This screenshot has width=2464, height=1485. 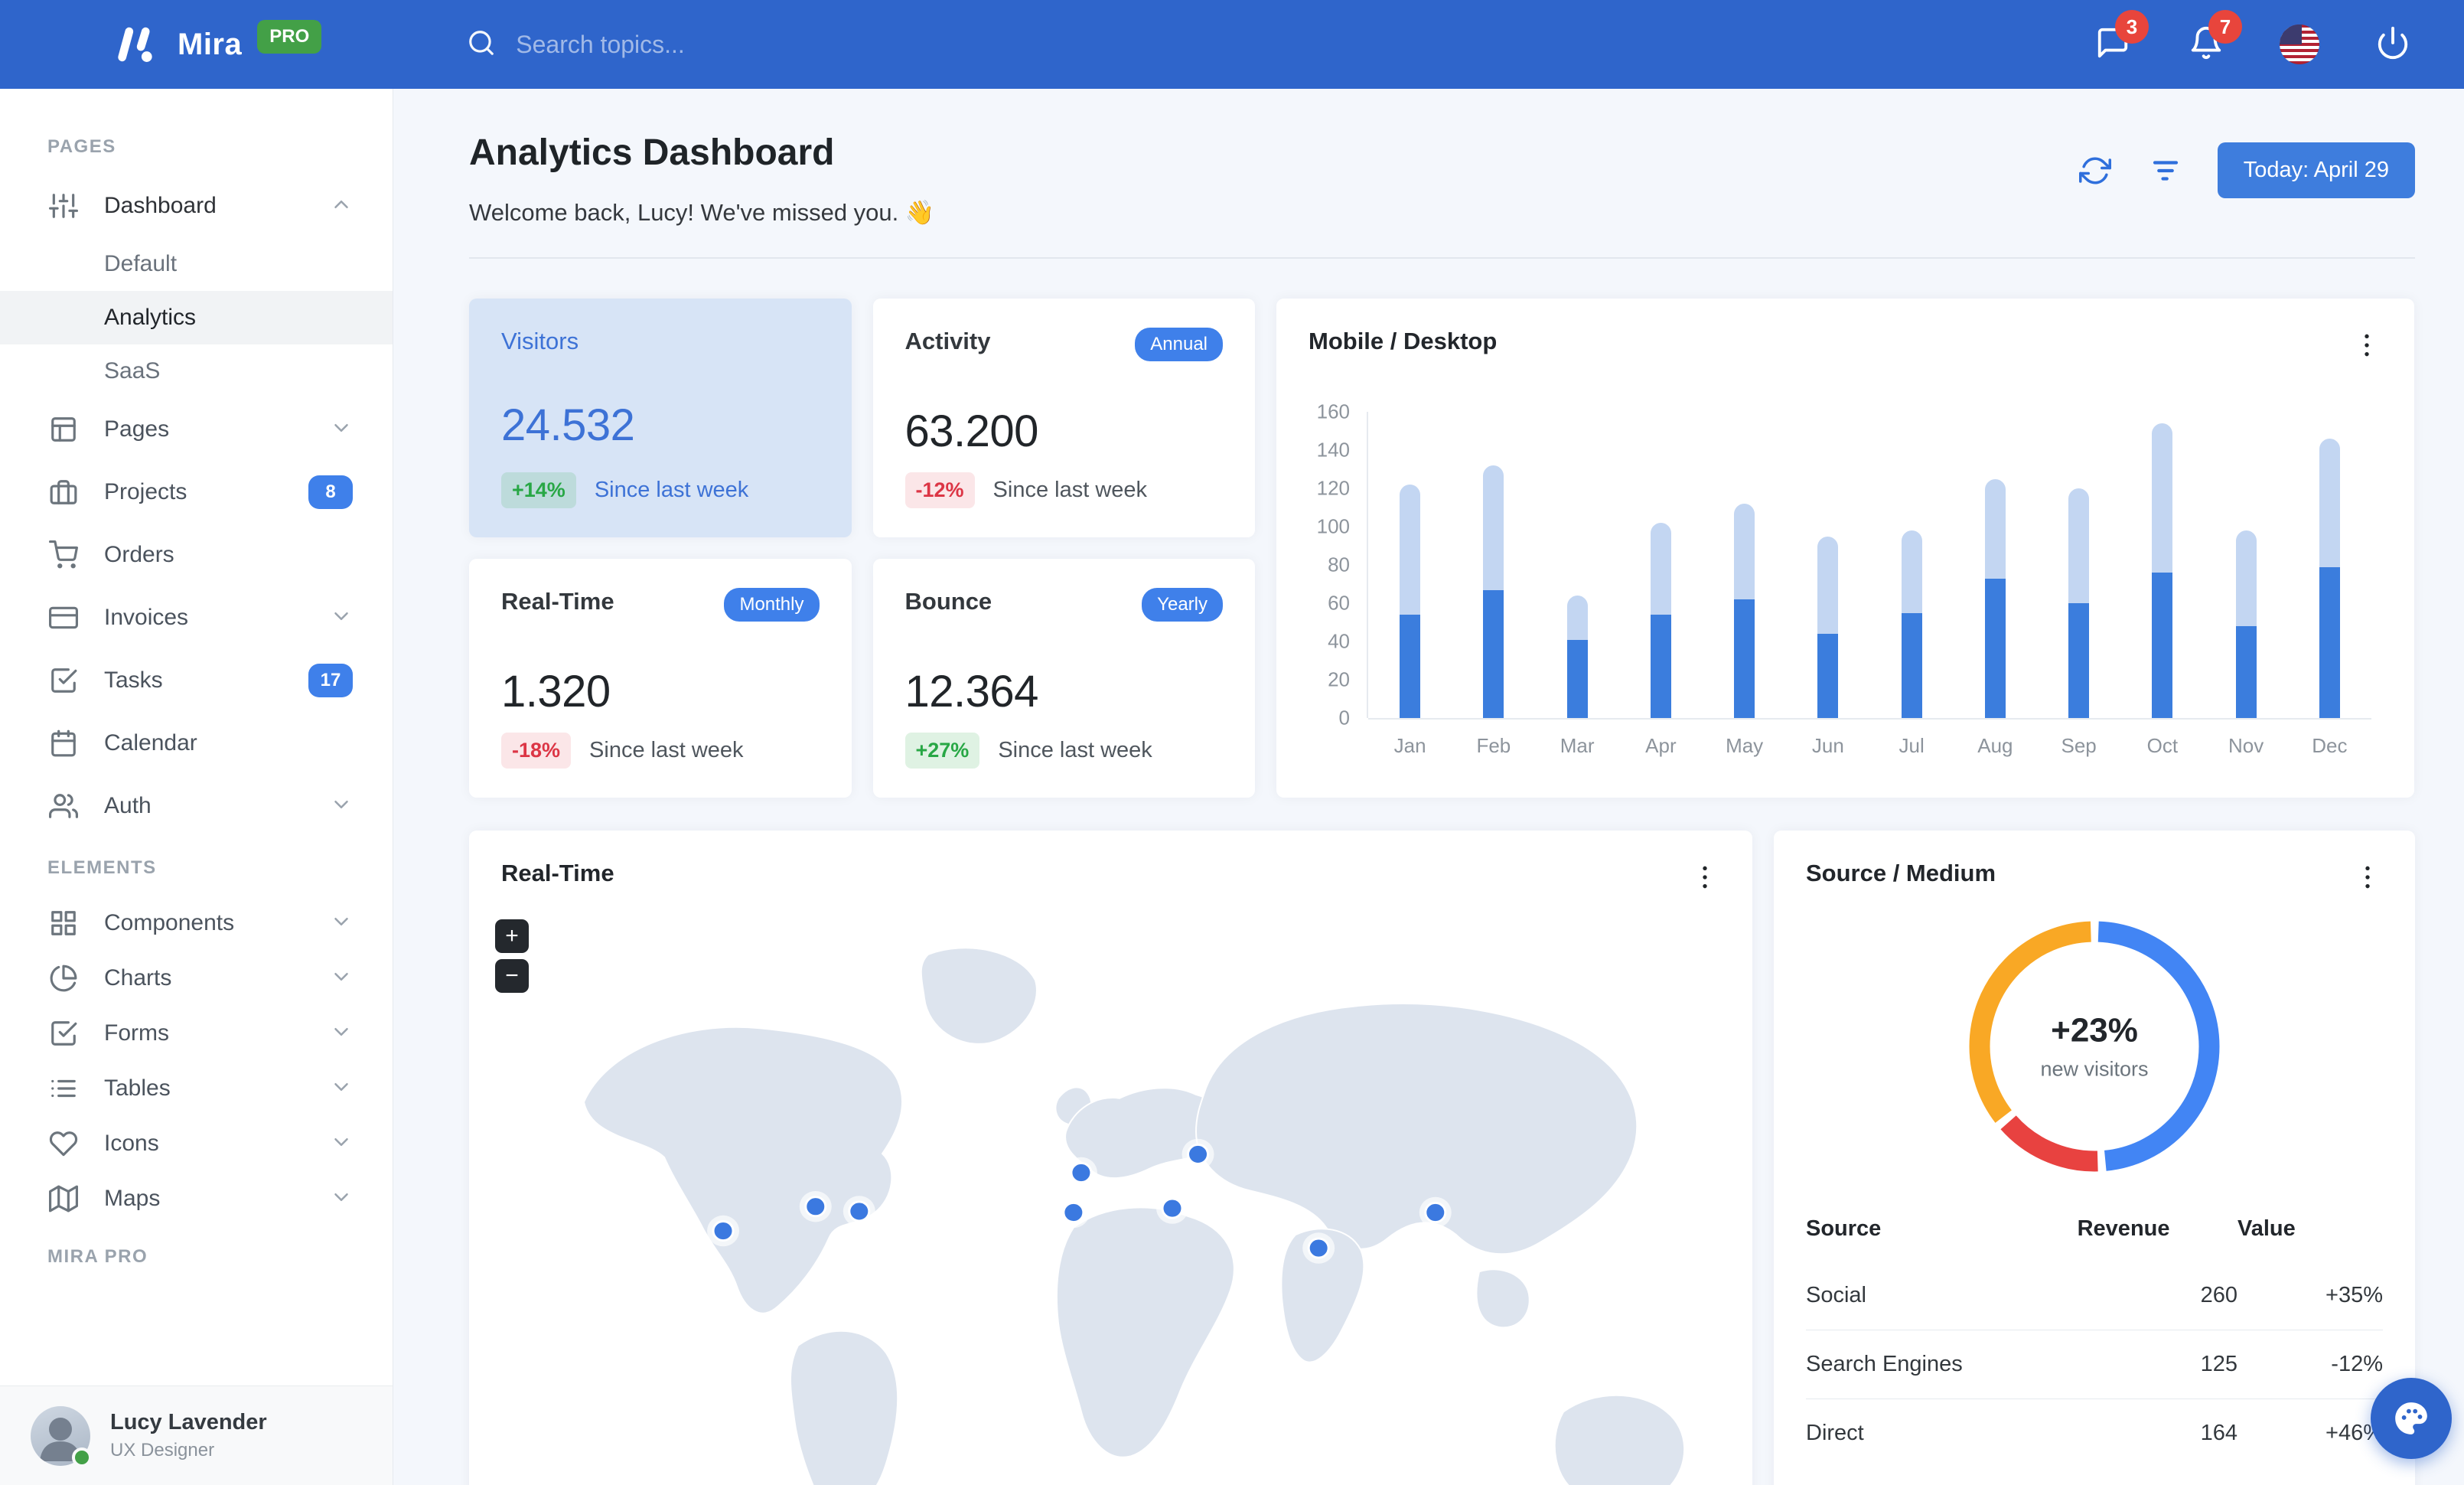 I want to click on stat-caption: Since last week, so click(x=1070, y=490).